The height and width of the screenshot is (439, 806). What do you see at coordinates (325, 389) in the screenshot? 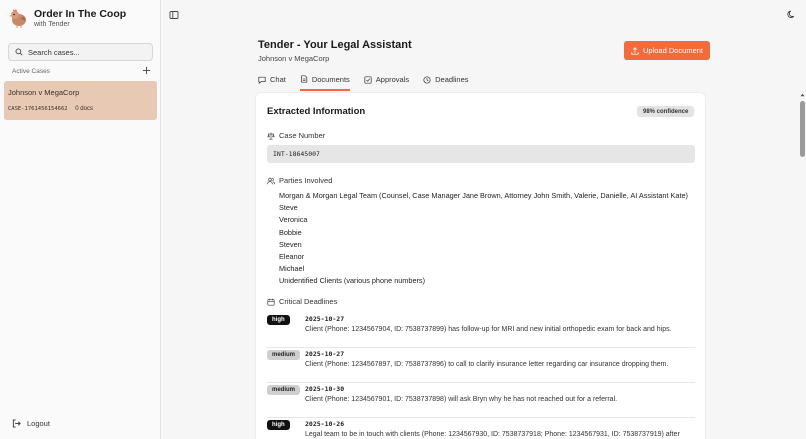
I see `deadline-date: 2025-10-30` at bounding box center [325, 389].